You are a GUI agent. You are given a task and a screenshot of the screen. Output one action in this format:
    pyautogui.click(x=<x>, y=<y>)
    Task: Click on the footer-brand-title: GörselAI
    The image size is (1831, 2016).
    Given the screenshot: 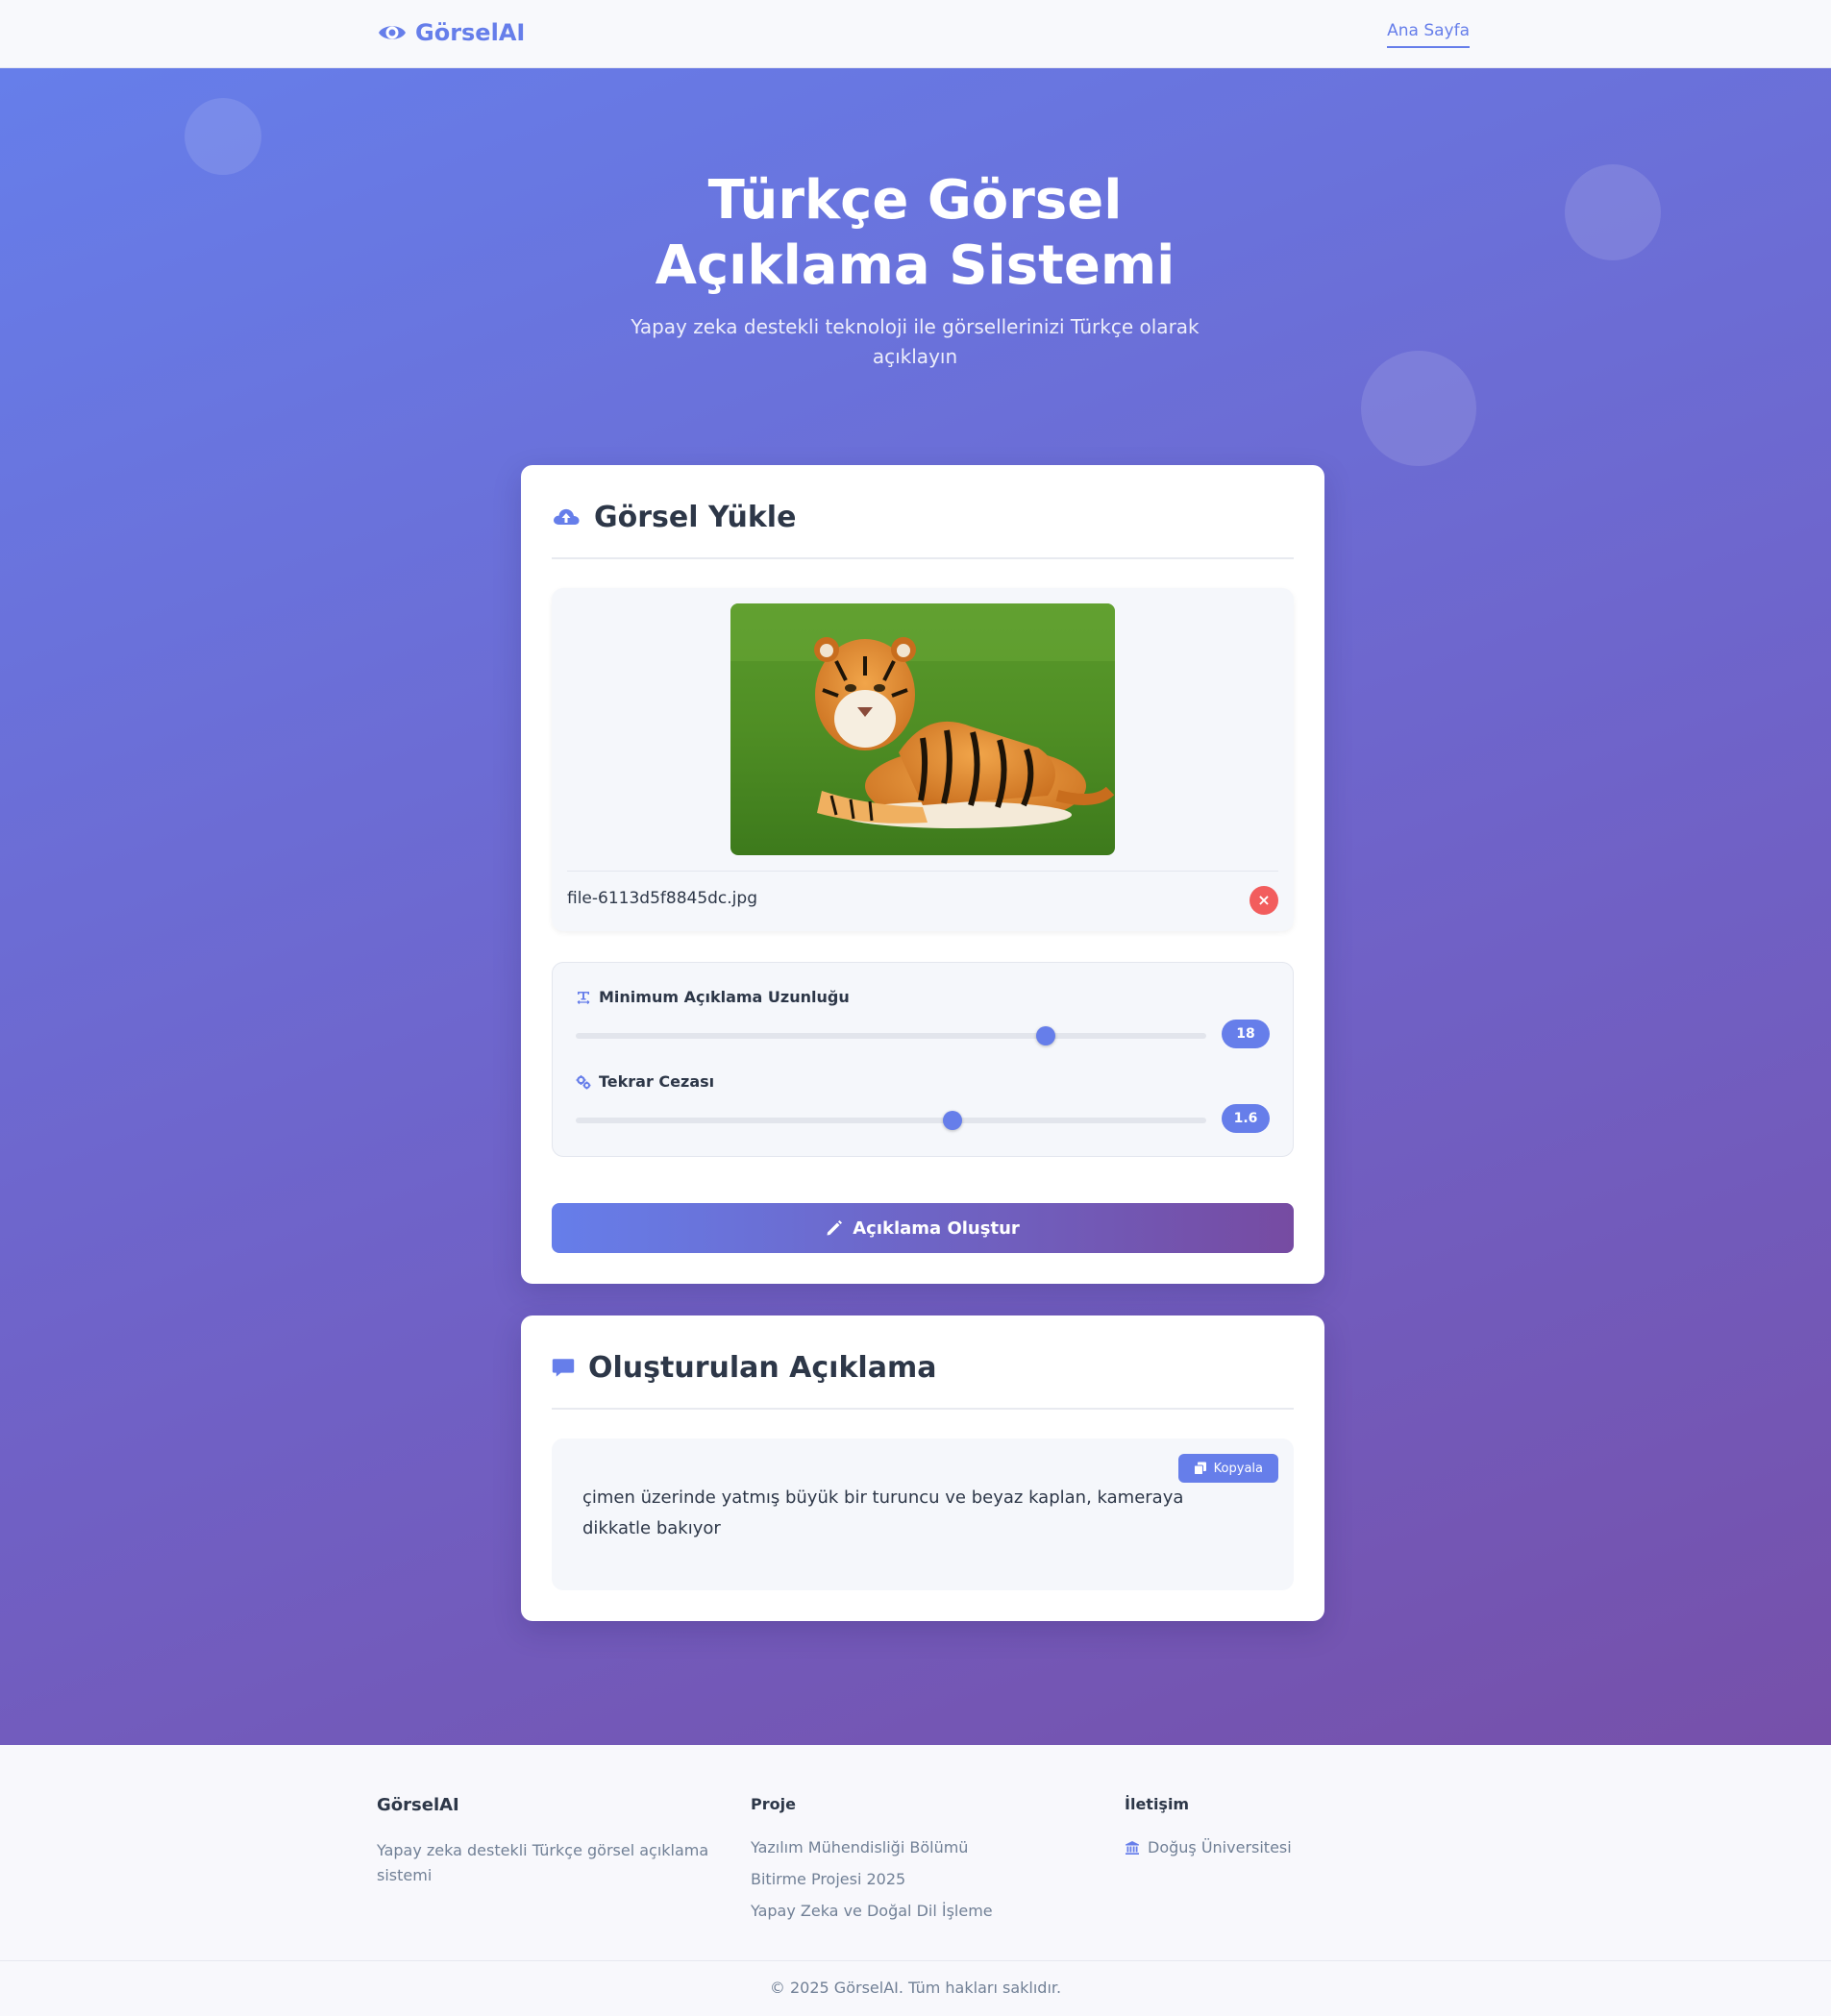 What is the action you would take?
    pyautogui.click(x=418, y=1805)
    